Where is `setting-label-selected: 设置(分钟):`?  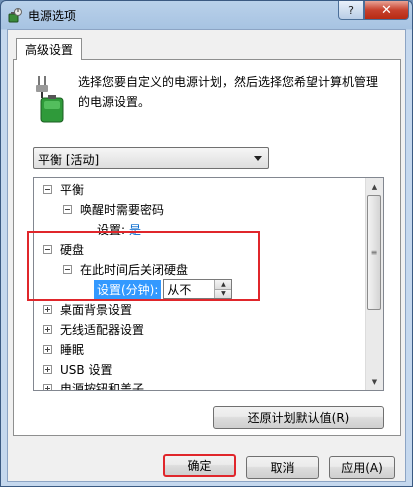 setting-label-selected: 设置(分钟): is located at coordinates (128, 289).